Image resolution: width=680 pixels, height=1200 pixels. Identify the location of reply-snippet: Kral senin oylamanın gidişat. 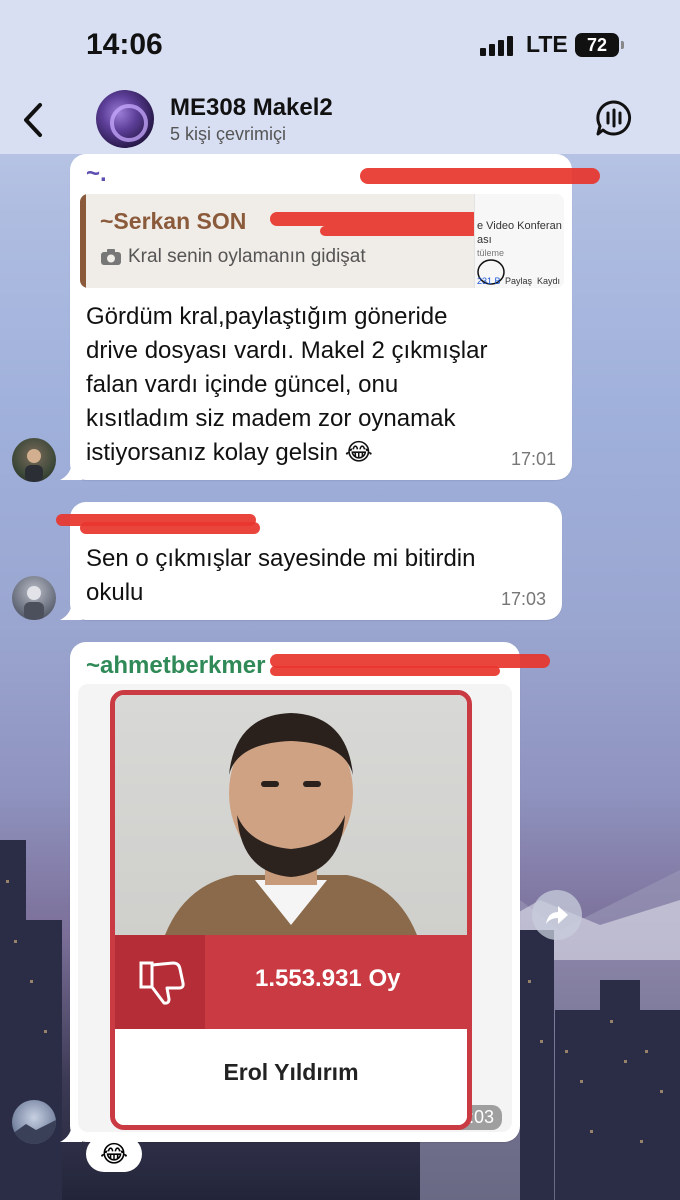
(233, 257).